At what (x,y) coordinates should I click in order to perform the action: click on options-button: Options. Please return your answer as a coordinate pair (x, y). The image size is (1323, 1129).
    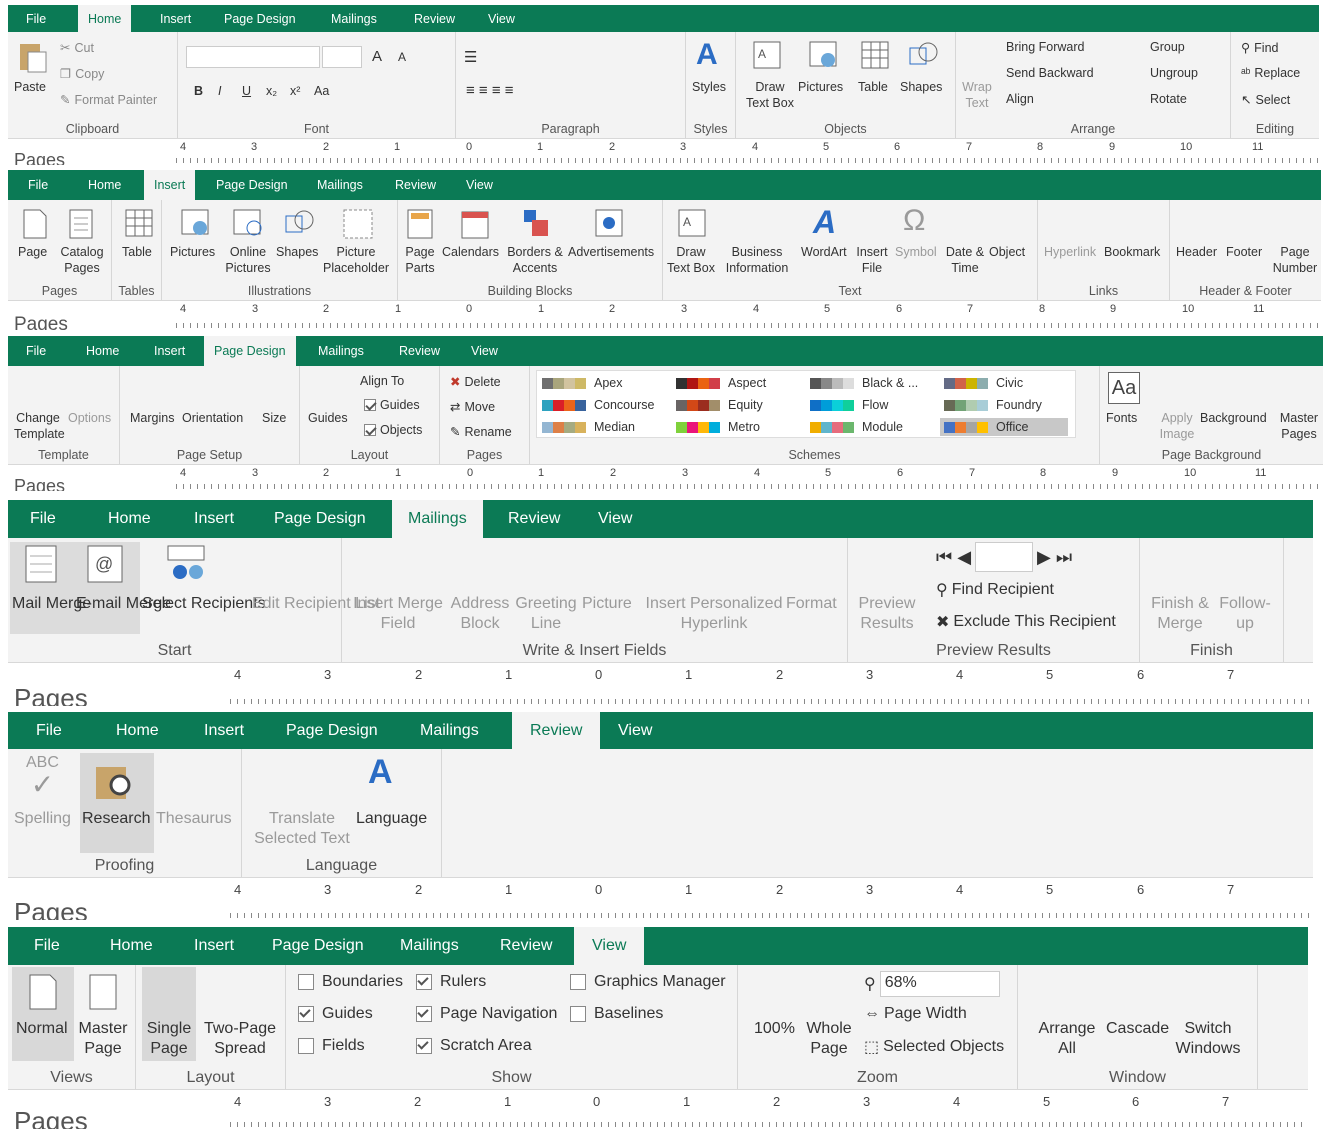
    Looking at the image, I should click on (89, 418).